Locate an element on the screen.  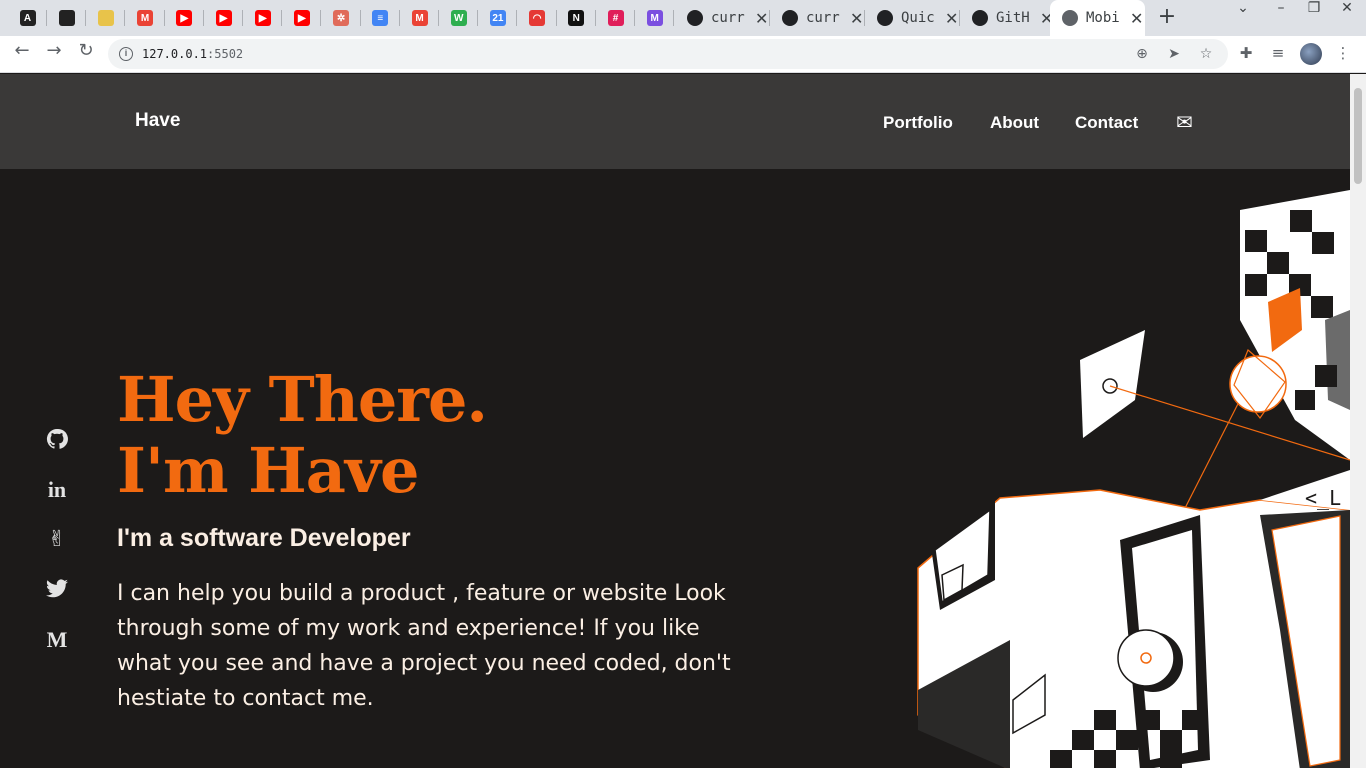
send-icon: ➤ is located at coordinates (1174, 55).